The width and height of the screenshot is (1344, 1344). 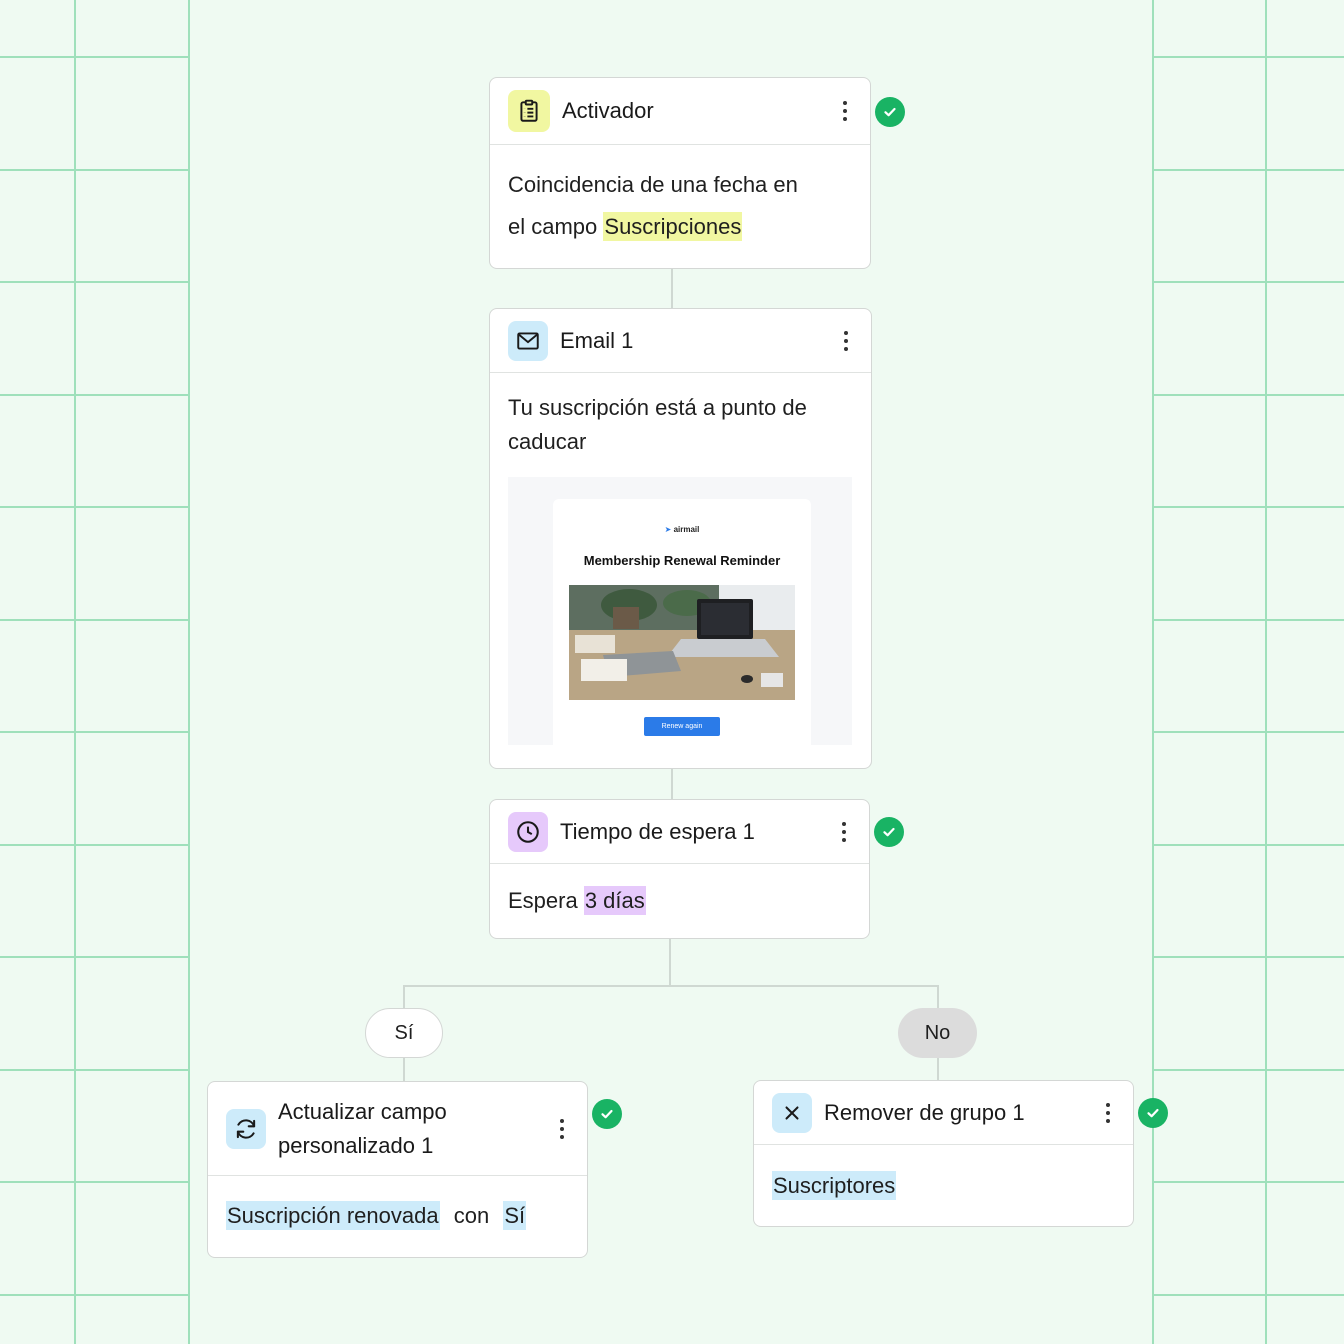 I want to click on email-subject-line: caducar, so click(x=547, y=441).